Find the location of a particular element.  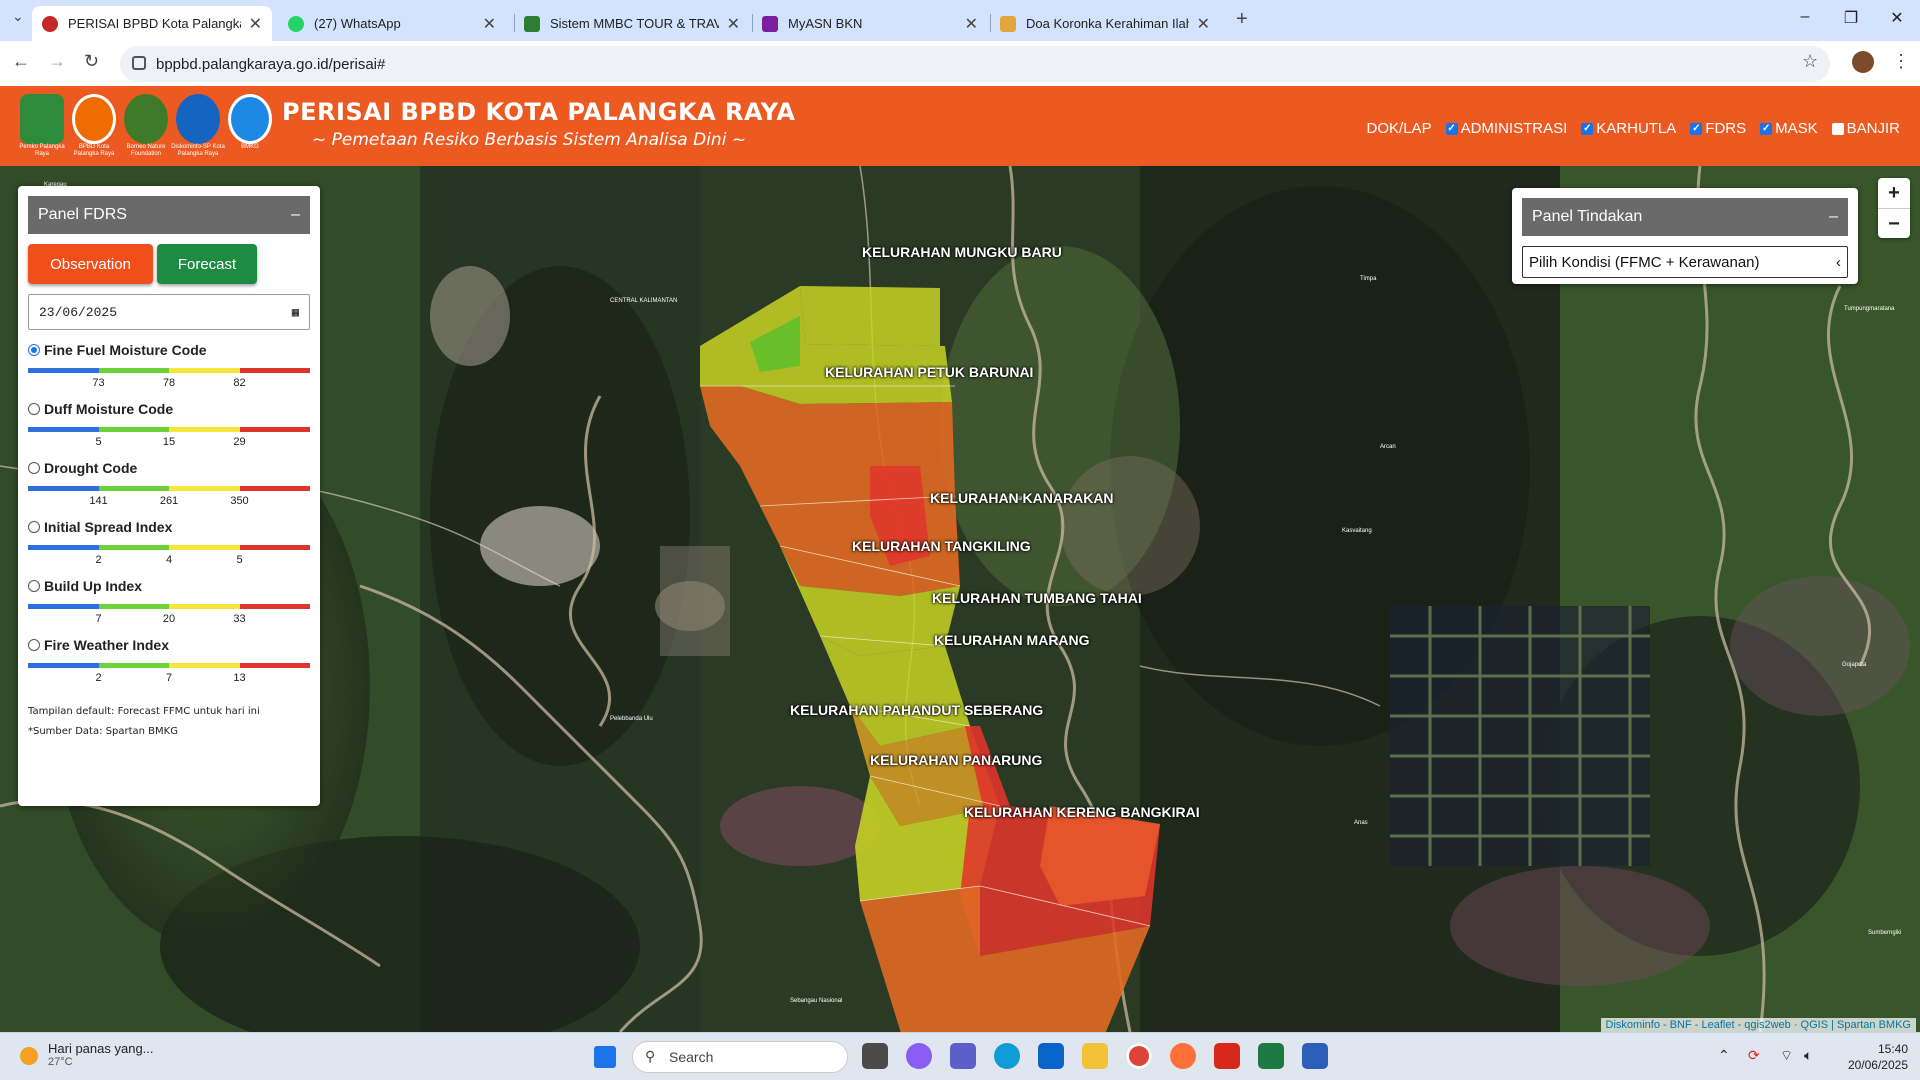

condition-select: Pilih Kondisi (FFMC + Kerawanan) ‹ is located at coordinates (1685, 262).